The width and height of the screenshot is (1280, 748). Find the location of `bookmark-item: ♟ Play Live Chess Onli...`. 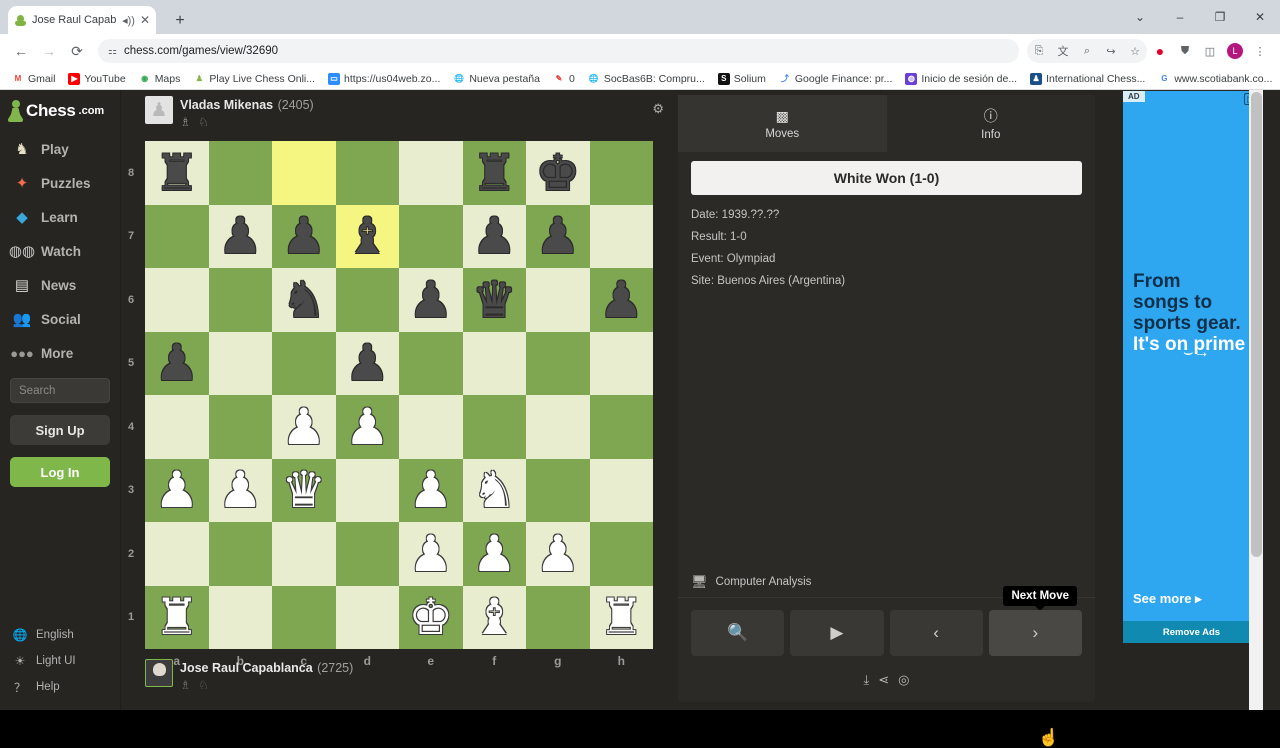

bookmark-item: ♟ Play Live Chess Onli... is located at coordinates (254, 79).